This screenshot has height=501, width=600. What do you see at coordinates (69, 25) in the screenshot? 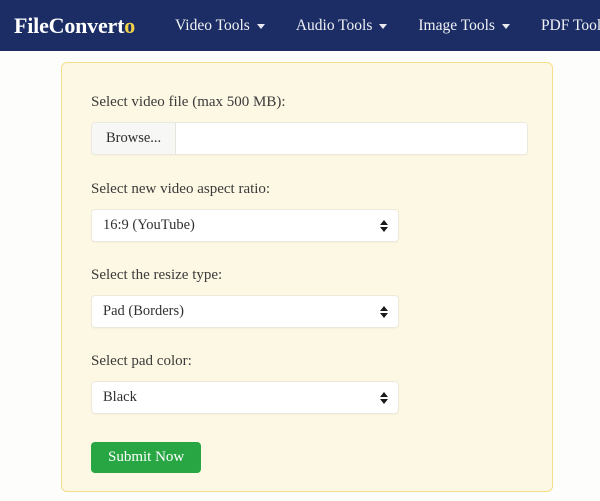
I see `logo-text-main: FileConvert` at bounding box center [69, 25].